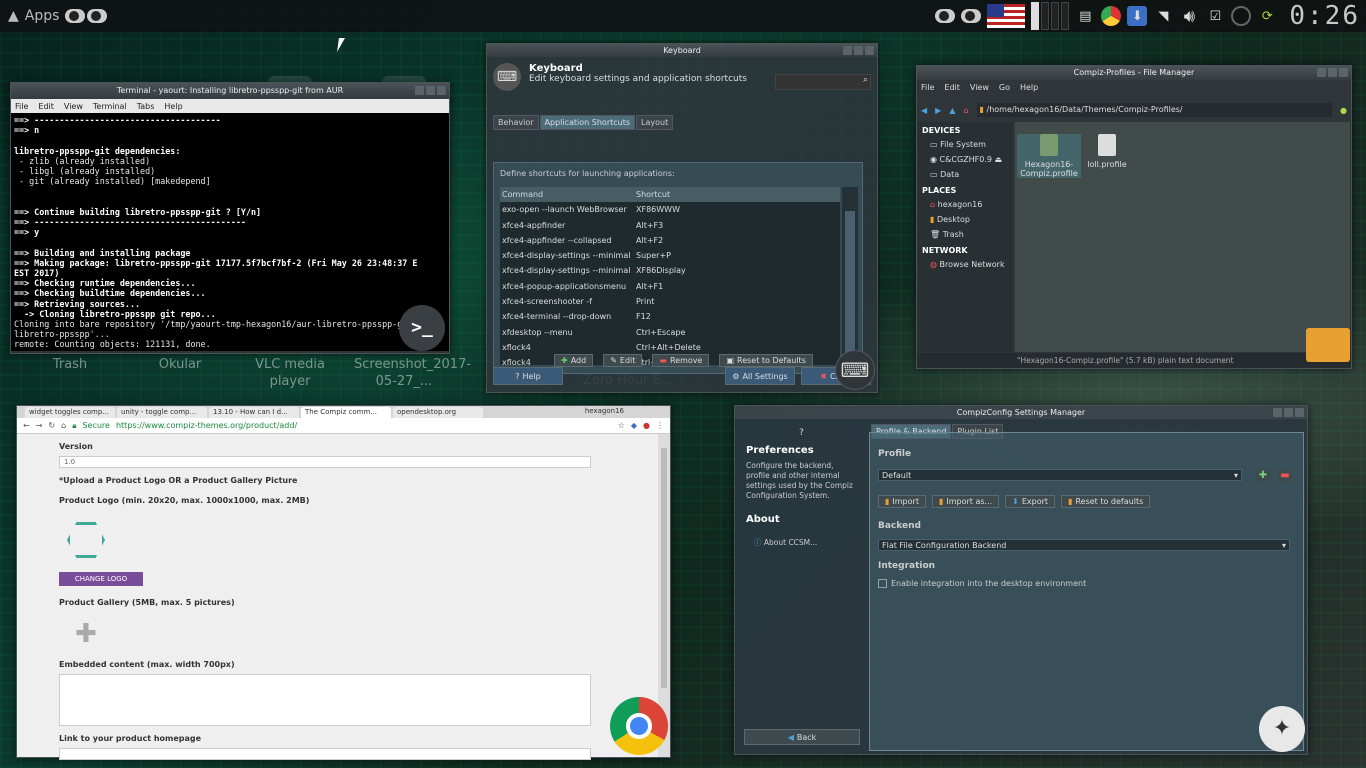 The image size is (1366, 768). What do you see at coordinates (1049, 156) in the screenshot?
I see `file-item: Hexagon16-Compiz.profile` at bounding box center [1049, 156].